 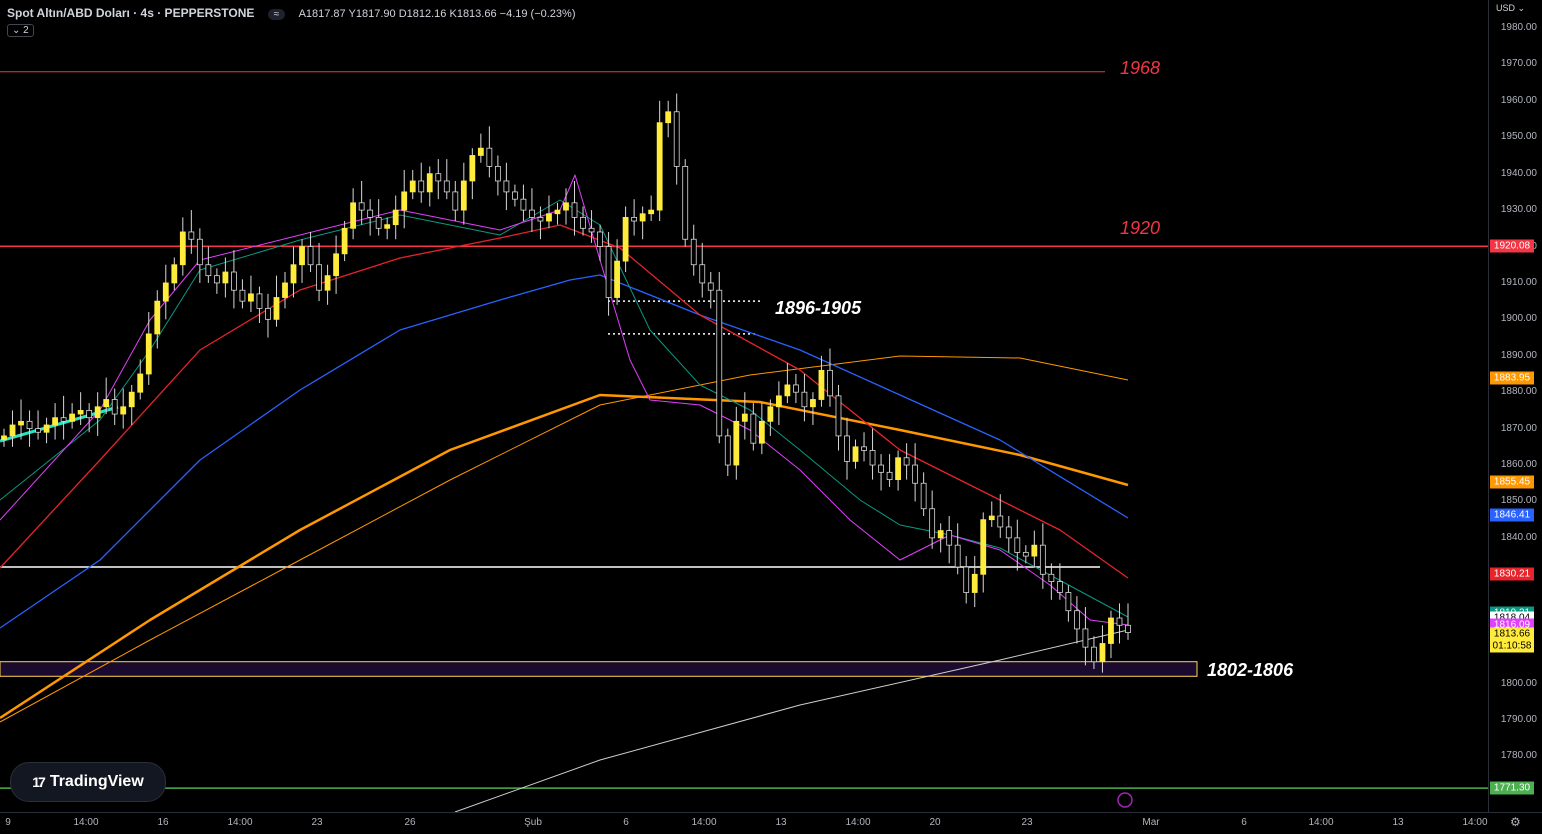 What do you see at coordinates (130, 13) in the screenshot?
I see `symbol-title: Spot Altın/ABD Doları · 4s · PEPPERSTONE` at bounding box center [130, 13].